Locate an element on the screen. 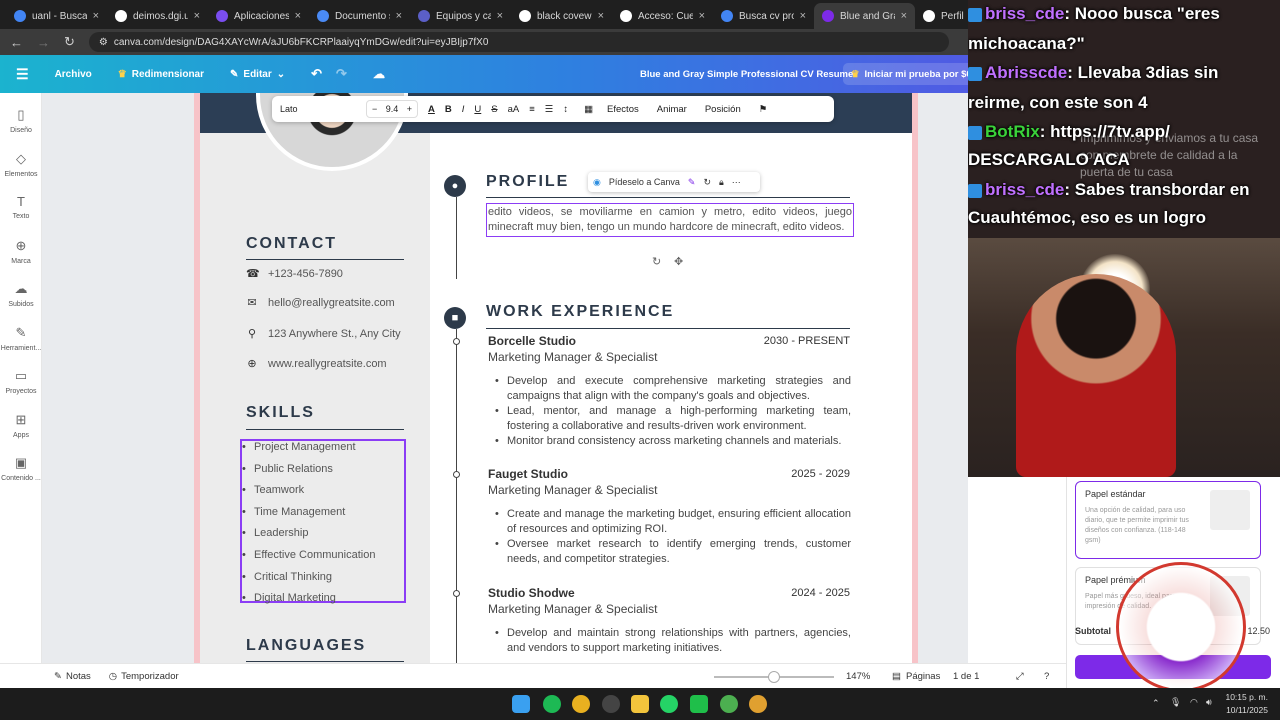 The height and width of the screenshot is (720, 1280). file-explorer-icon is located at coordinates (640, 704).